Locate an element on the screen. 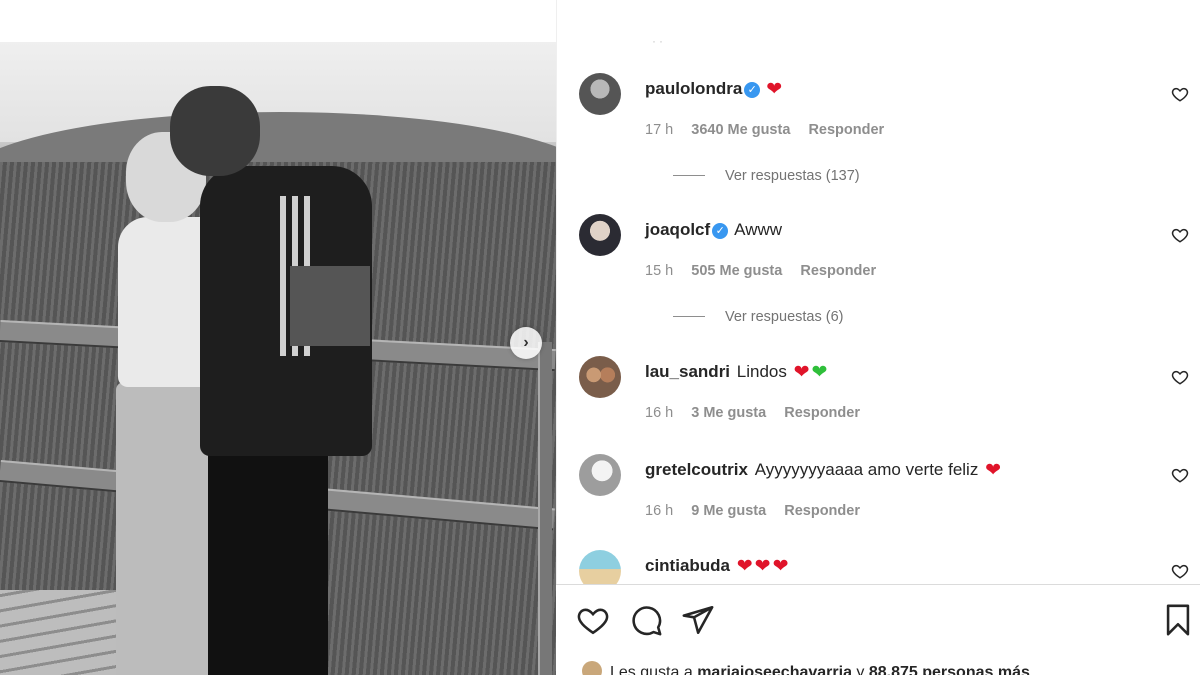 This screenshot has width=1200, height=675. green-heart-icon: ❤ is located at coordinates (819, 372).